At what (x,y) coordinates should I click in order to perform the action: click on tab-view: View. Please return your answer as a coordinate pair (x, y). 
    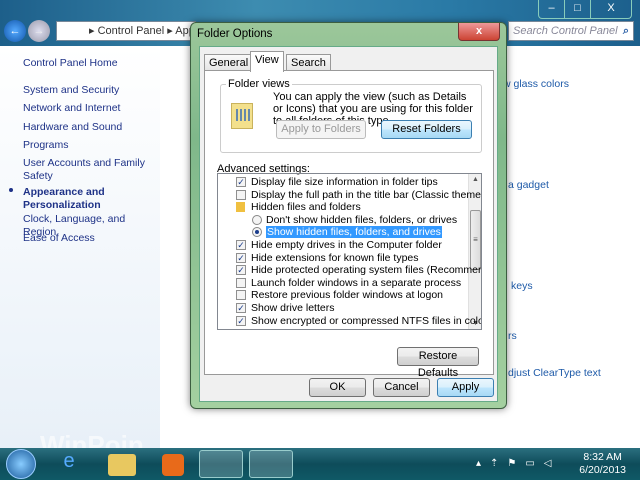
    Looking at the image, I should click on (267, 61).